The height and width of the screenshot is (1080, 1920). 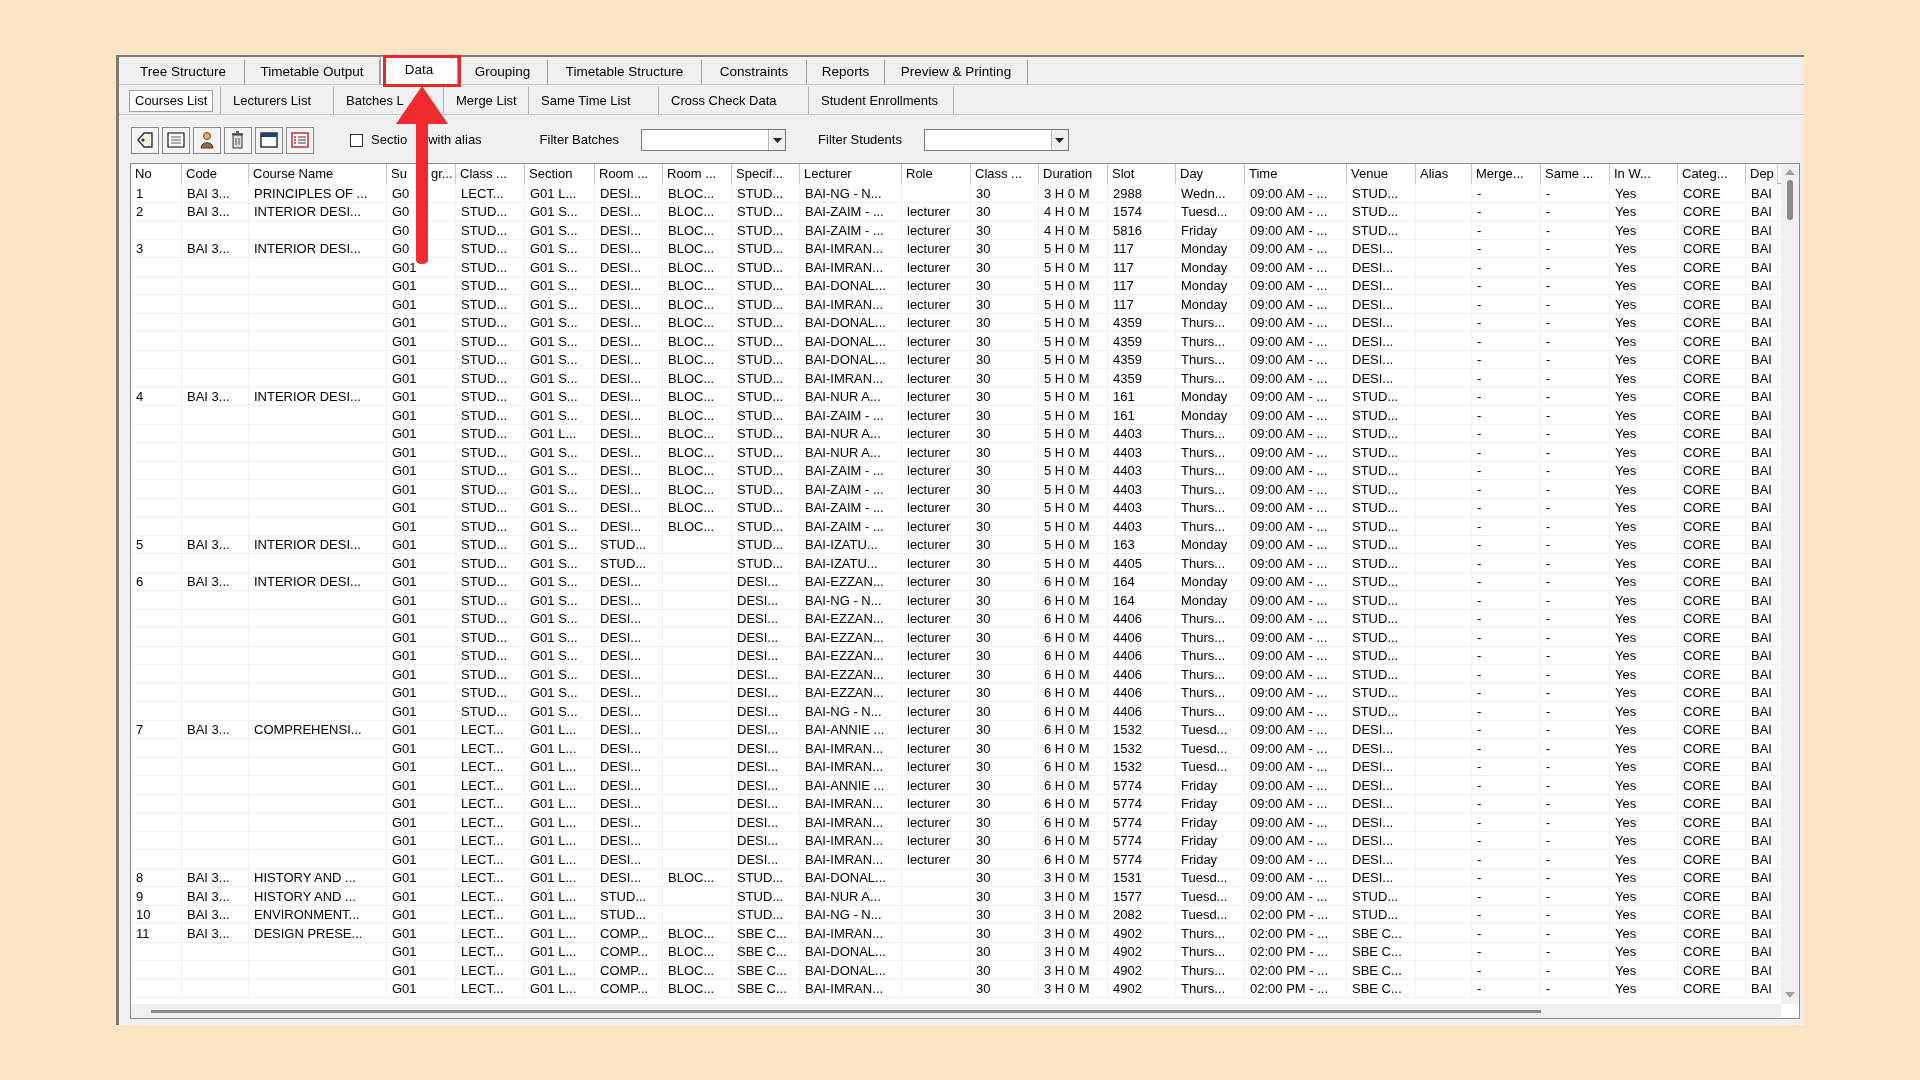 I want to click on horizontal-scrollbar, so click(x=956, y=1011).